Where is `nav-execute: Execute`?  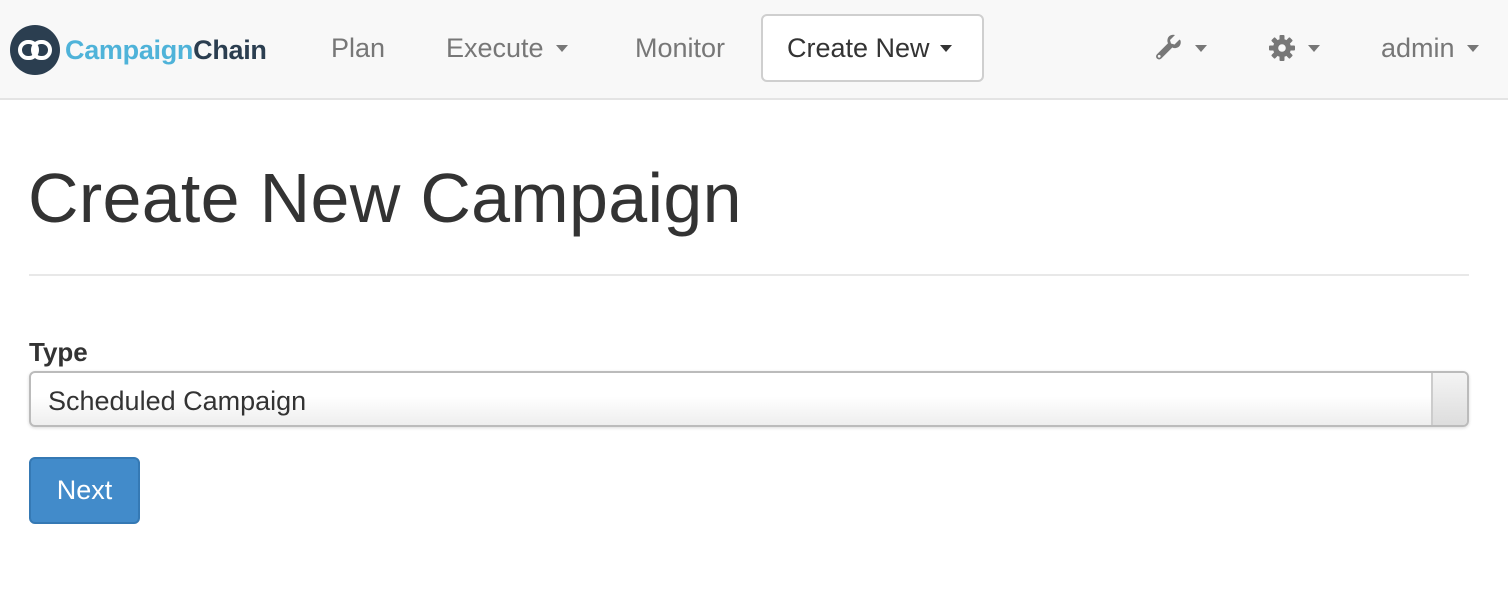
nav-execute: Execute is located at coordinates (507, 48).